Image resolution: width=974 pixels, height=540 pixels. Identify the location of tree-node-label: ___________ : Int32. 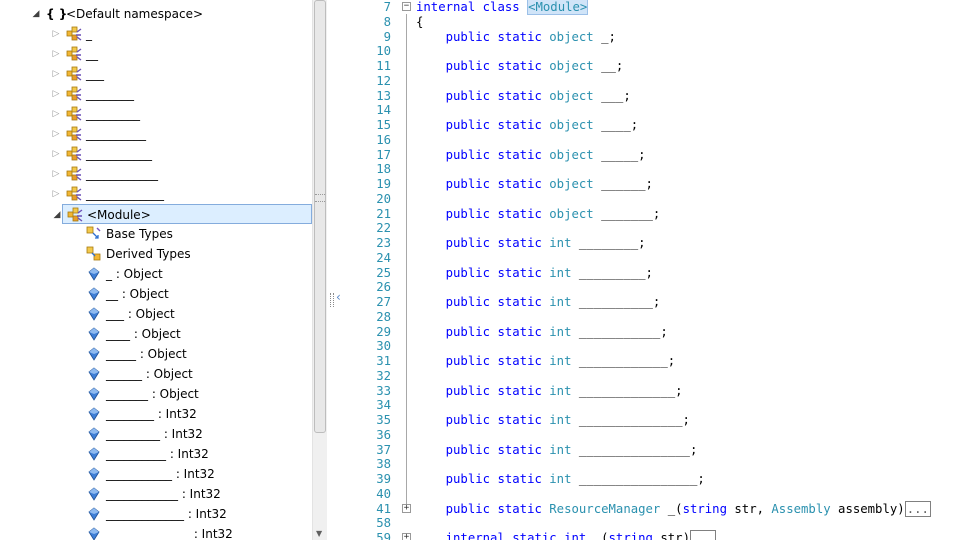
(160, 474).